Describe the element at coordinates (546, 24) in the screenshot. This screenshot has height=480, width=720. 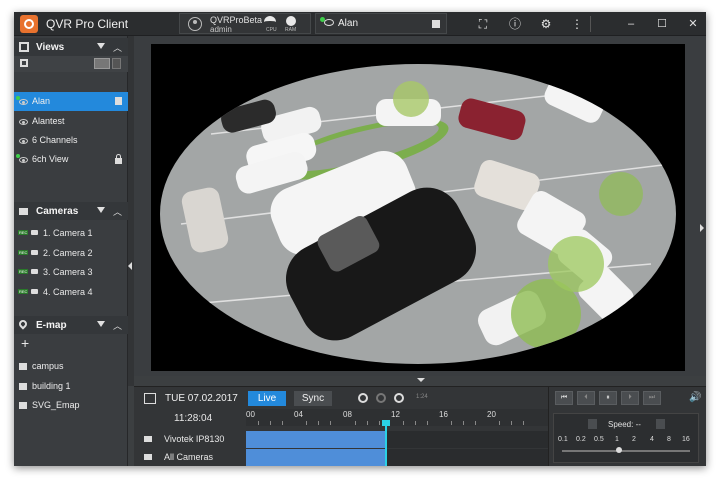
I see `settings-gear-icon: ⚙` at that location.